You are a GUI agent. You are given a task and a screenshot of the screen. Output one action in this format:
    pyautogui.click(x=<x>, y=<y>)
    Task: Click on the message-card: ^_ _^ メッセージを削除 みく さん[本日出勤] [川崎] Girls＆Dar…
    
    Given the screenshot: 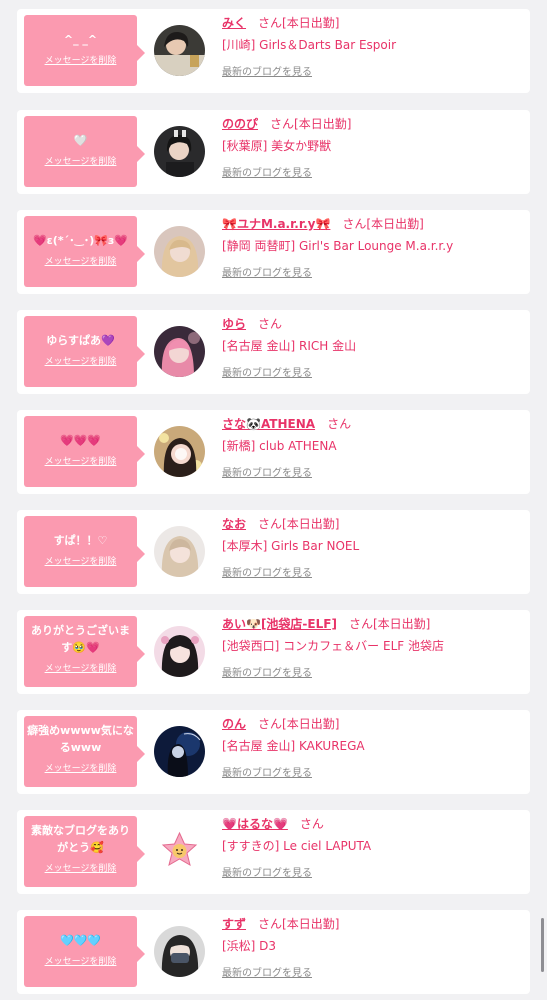 What is the action you would take?
    pyautogui.click(x=273, y=51)
    